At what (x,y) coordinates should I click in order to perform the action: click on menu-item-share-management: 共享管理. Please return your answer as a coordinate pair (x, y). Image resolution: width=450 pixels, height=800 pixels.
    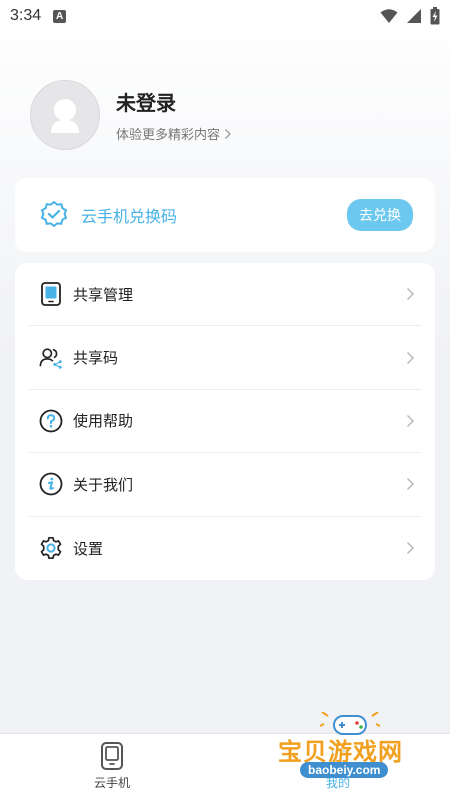
    Looking at the image, I should click on (225, 295).